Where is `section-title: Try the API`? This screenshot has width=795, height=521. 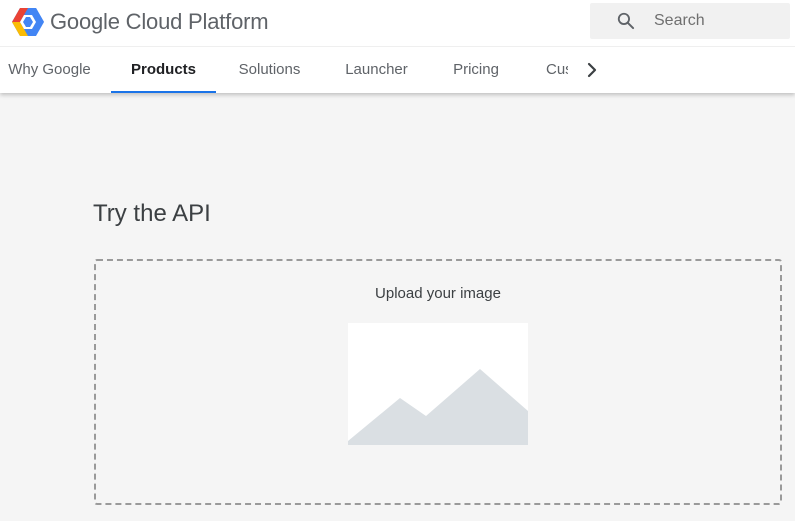
section-title: Try the API is located at coordinates (152, 213).